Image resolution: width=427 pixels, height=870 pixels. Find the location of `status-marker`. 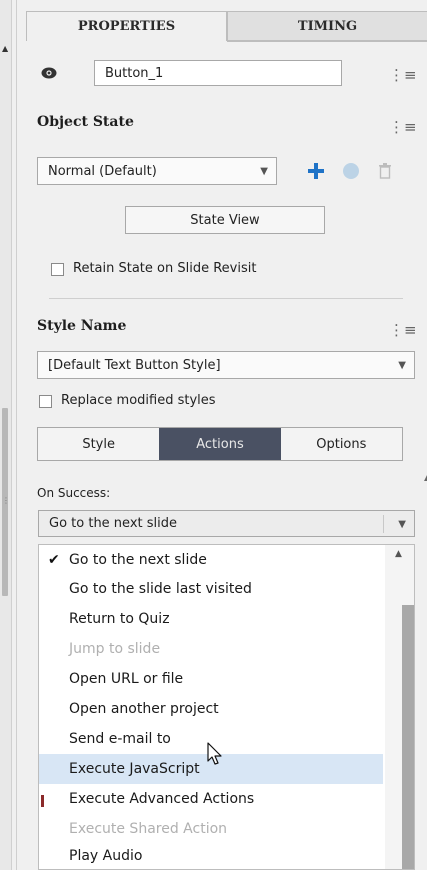

status-marker is located at coordinates (42, 801).